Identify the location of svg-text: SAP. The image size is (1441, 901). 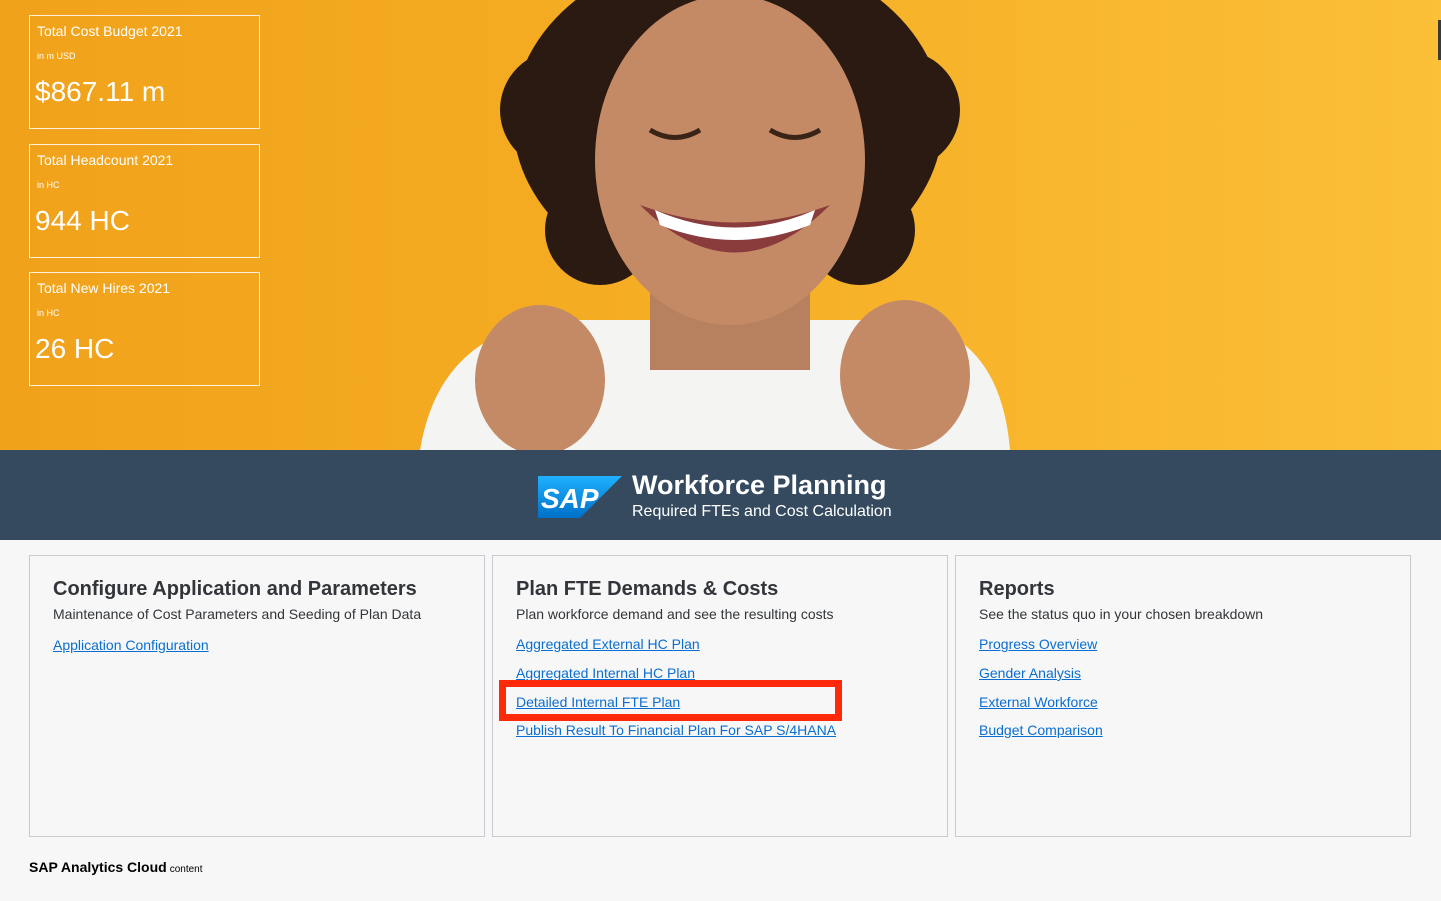
(570, 498).